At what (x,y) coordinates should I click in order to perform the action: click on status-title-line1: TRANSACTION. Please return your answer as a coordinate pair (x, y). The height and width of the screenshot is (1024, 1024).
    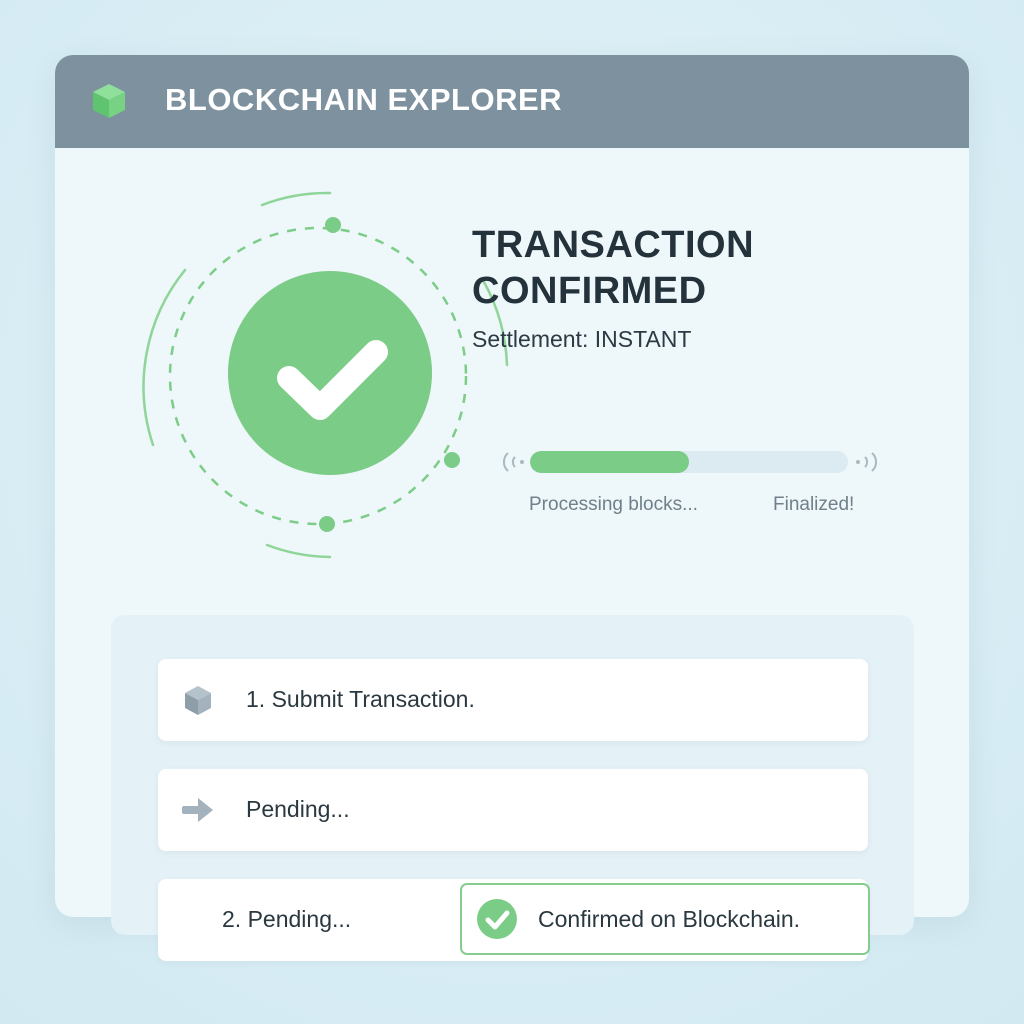
    Looking at the image, I should click on (613, 245).